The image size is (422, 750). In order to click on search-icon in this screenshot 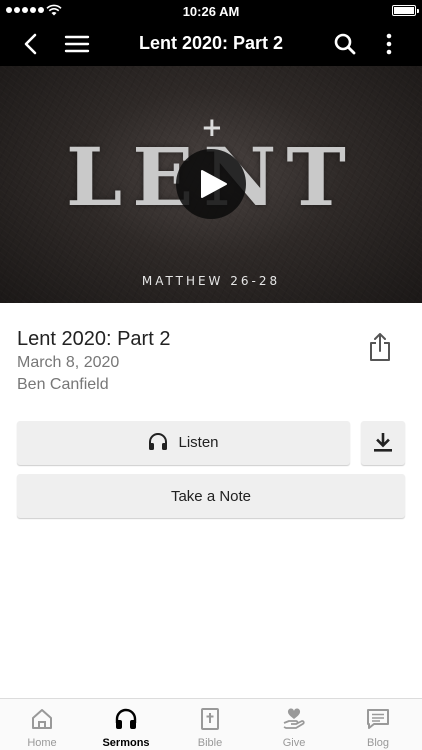, I will do `click(345, 44)`.